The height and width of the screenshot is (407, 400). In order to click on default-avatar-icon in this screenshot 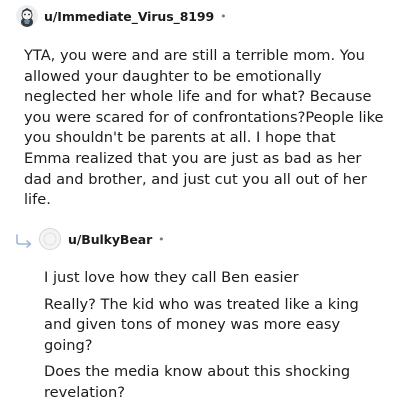, I will do `click(50, 239)`.